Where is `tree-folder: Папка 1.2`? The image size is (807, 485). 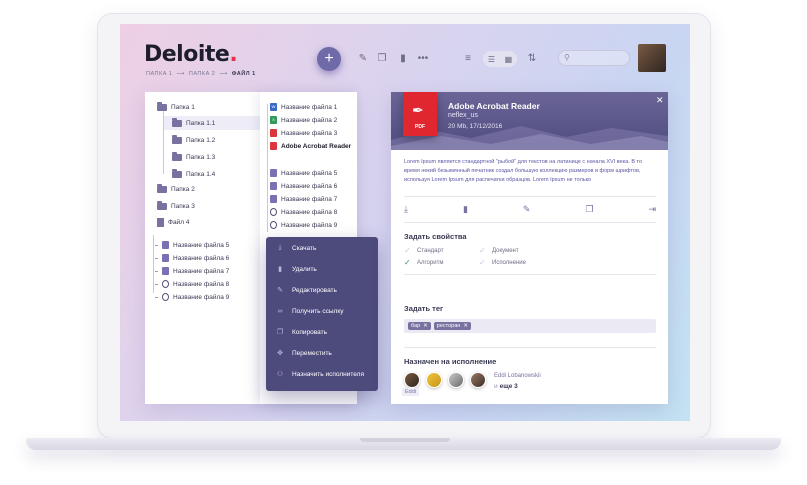
tree-folder: Папка 1.2 is located at coordinates (193, 139).